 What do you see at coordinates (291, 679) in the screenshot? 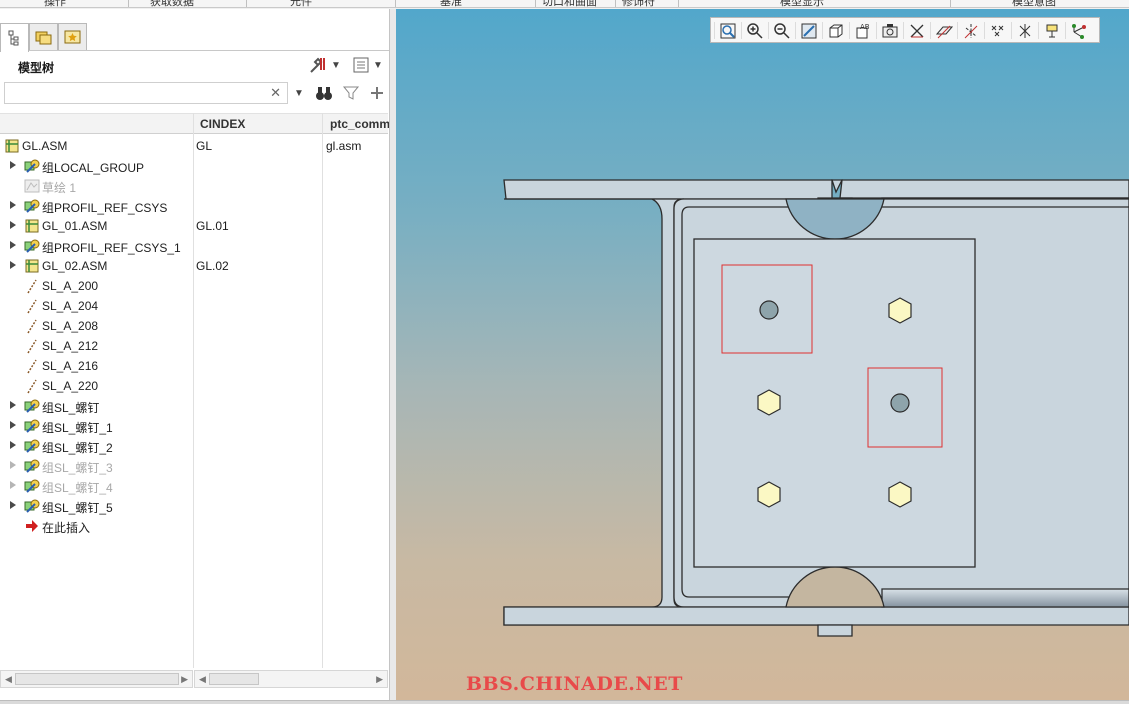
I see `columns-hscrollbar: ◀ ▶` at bounding box center [291, 679].